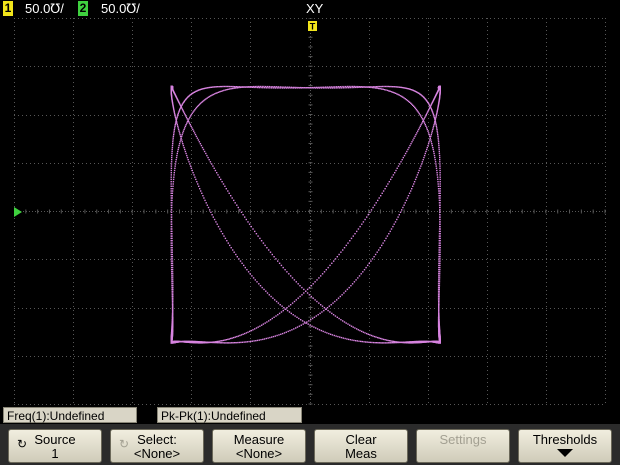 The image size is (620, 465). I want to click on status-bar: 1 50.0℧/ 2 50.0℧/ XY, so click(310, 9).